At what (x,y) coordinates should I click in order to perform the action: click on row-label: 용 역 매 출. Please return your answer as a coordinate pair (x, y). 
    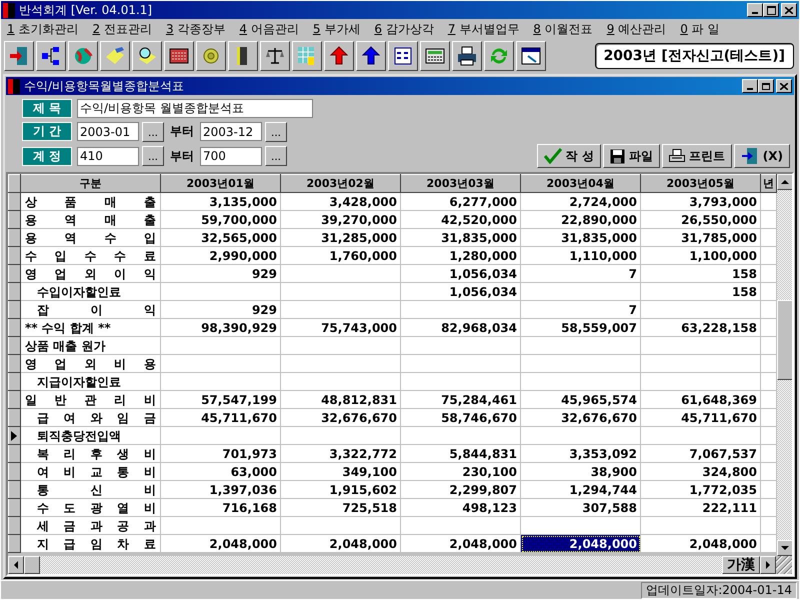
    Looking at the image, I should click on (90, 219).